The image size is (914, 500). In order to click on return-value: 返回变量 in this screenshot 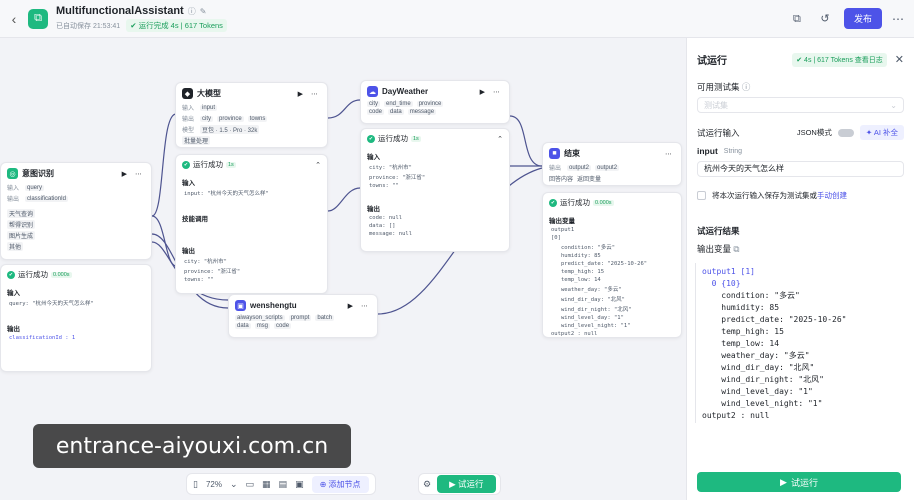, I will do `click(589, 180)`.